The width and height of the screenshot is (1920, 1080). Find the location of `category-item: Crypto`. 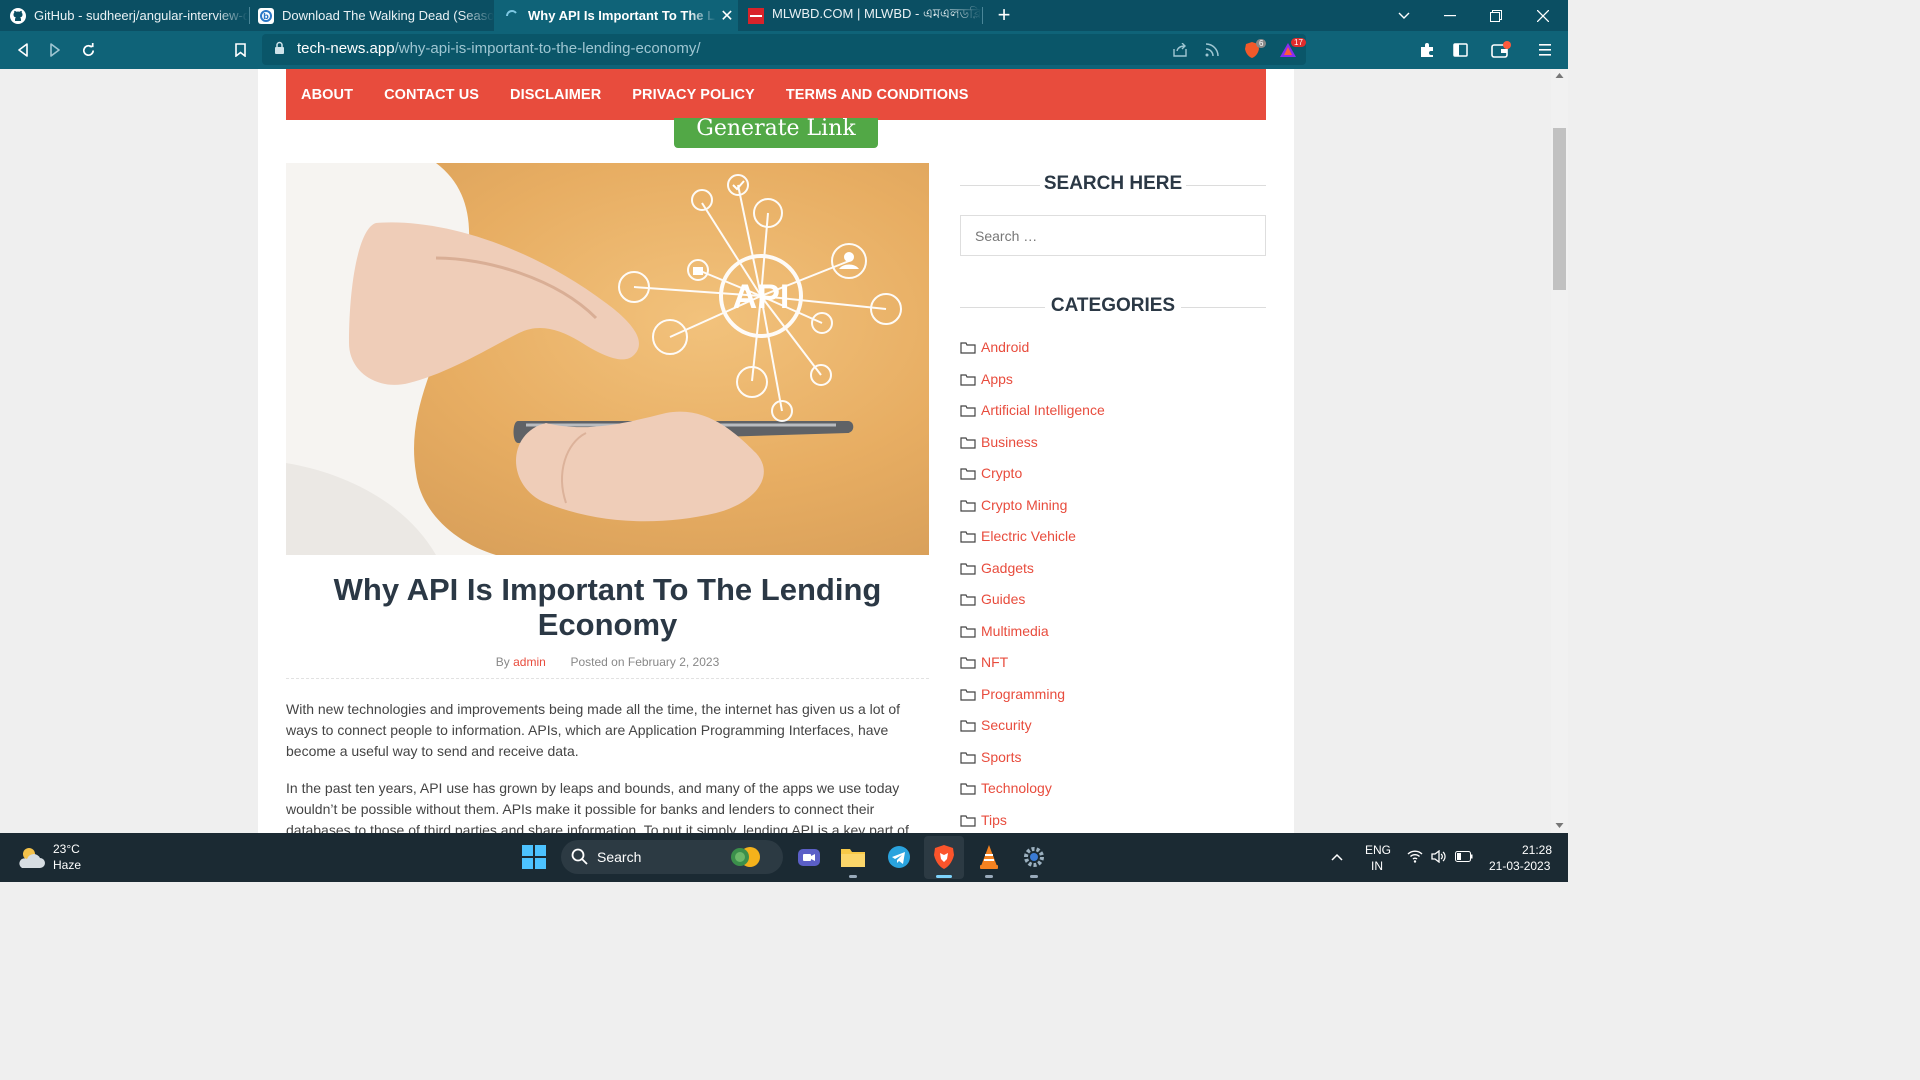

category-item: Crypto is located at coordinates (991, 473).